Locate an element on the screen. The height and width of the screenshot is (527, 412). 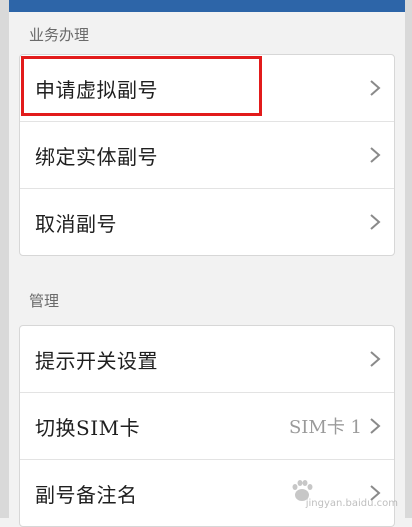
selected-sim-value: SIM卡 1 is located at coordinates (325, 427).